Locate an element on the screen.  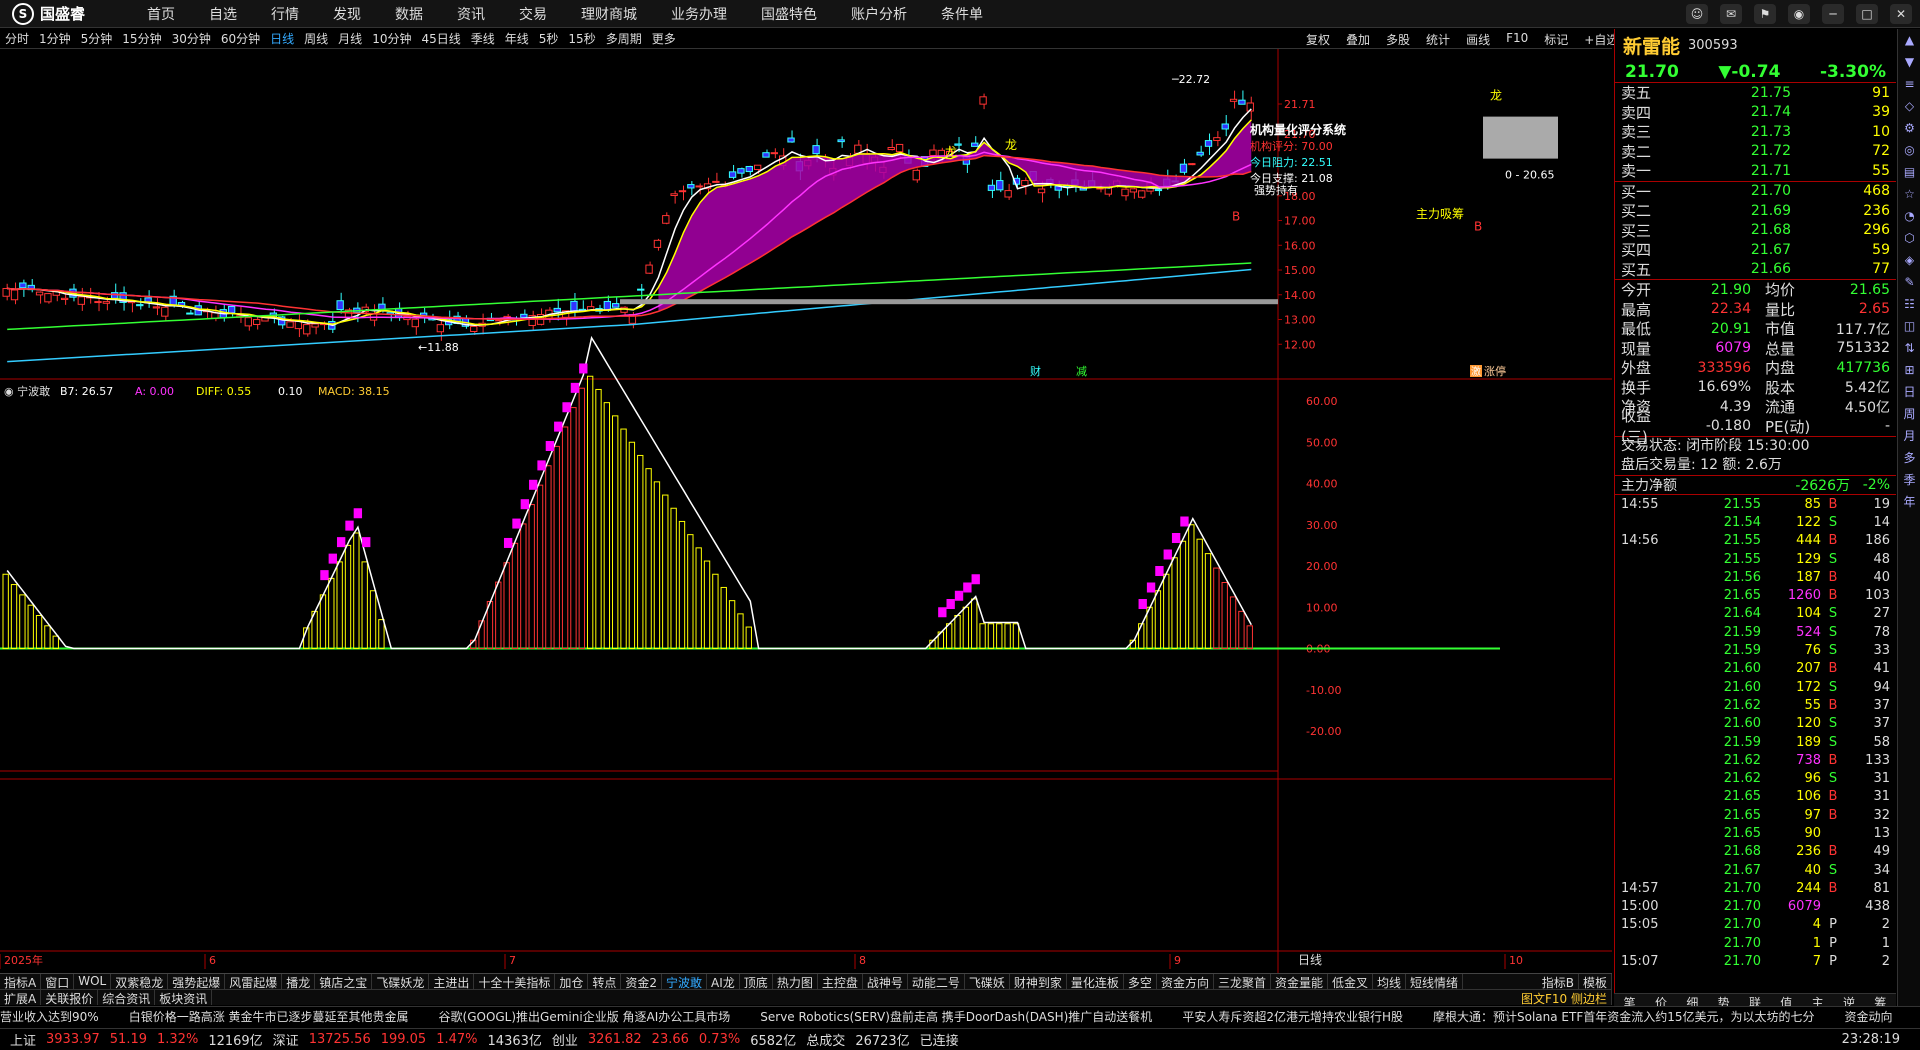
sidebar-icon: ⚙ is located at coordinates (1909, 128).